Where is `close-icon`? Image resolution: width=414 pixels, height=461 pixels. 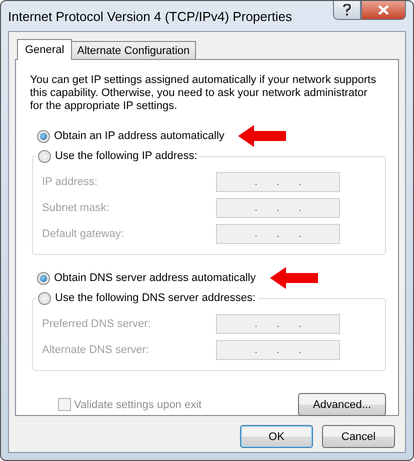
close-icon is located at coordinates (383, 10).